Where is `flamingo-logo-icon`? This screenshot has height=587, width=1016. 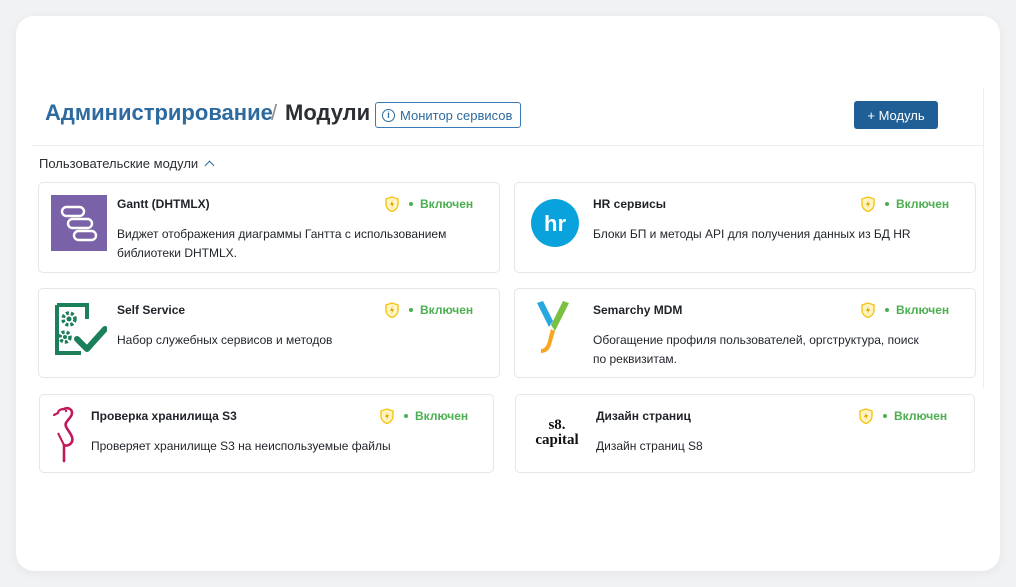 flamingo-logo-icon is located at coordinates (65, 434).